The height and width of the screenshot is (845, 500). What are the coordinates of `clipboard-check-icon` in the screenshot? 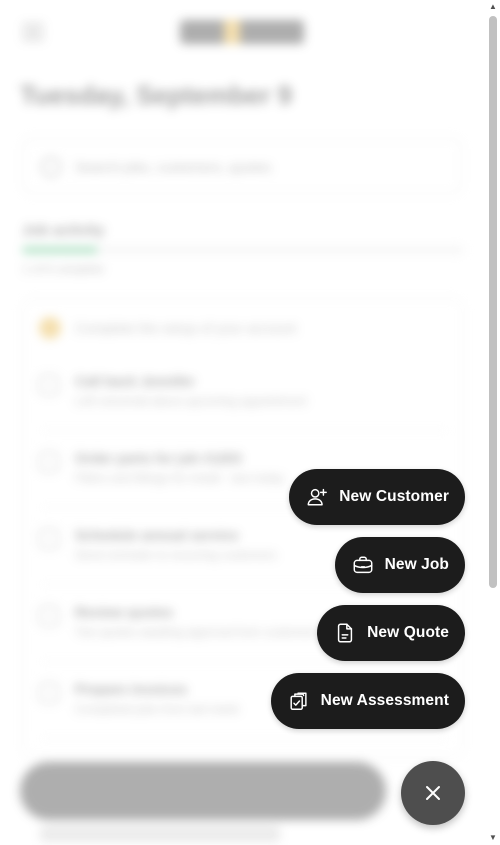 It's located at (299, 701).